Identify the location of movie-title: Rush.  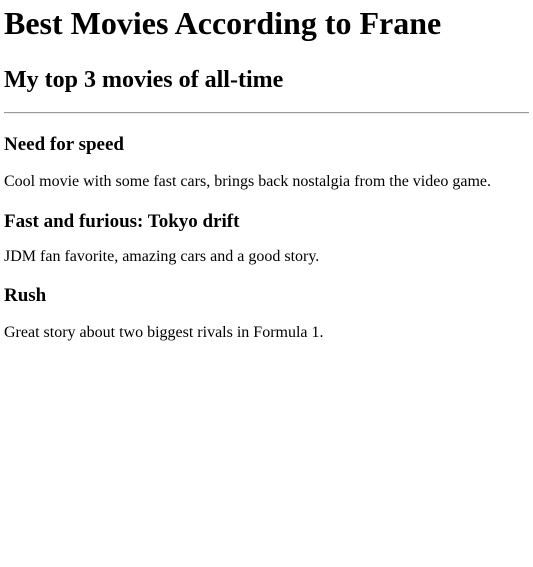
(25, 295).